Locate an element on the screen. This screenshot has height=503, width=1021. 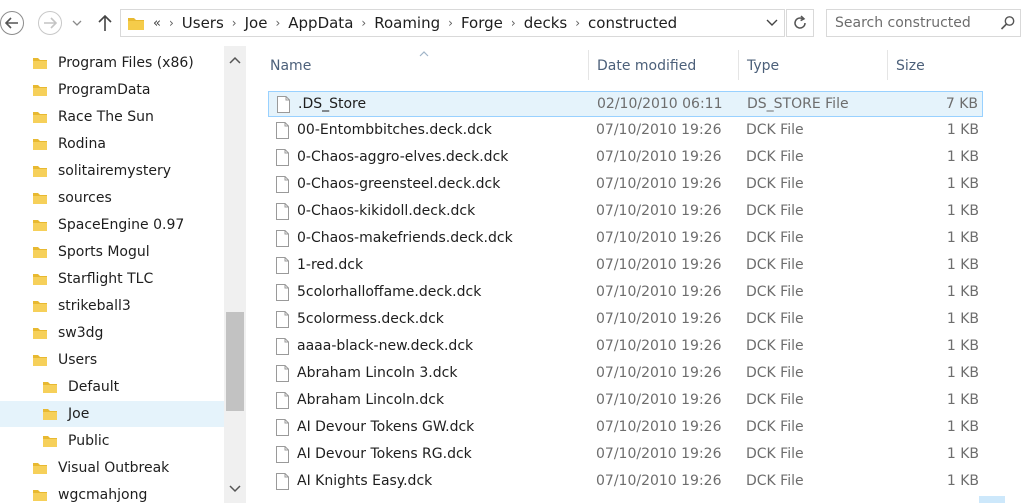
nav-item: ProgramData is located at coordinates (112, 90).